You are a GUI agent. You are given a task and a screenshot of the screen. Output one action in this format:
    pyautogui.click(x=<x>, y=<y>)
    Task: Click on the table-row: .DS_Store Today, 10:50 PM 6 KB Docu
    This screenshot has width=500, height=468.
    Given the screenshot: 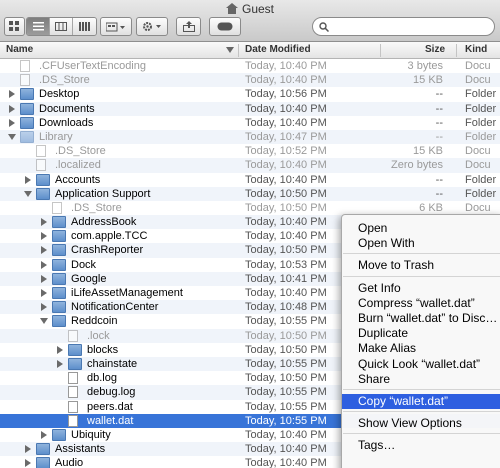 What is the action you would take?
    pyautogui.click(x=250, y=208)
    